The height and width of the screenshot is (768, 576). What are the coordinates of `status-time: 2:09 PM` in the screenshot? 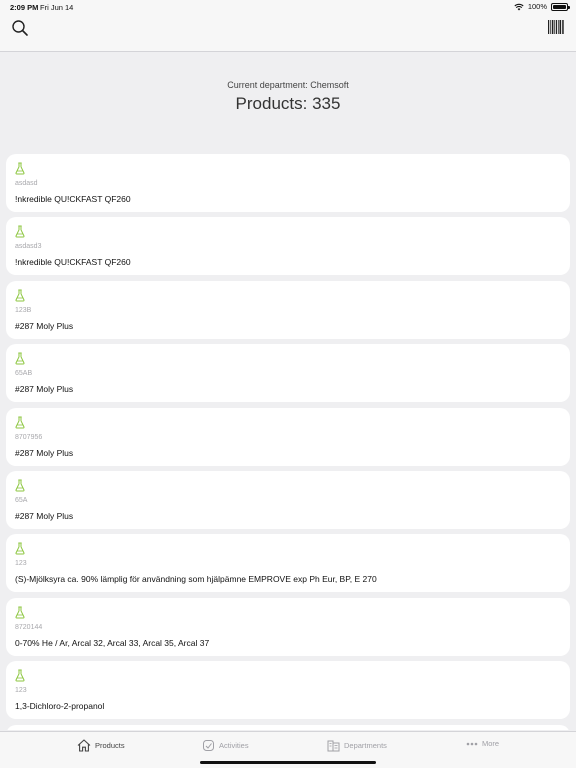 It's located at (24, 7).